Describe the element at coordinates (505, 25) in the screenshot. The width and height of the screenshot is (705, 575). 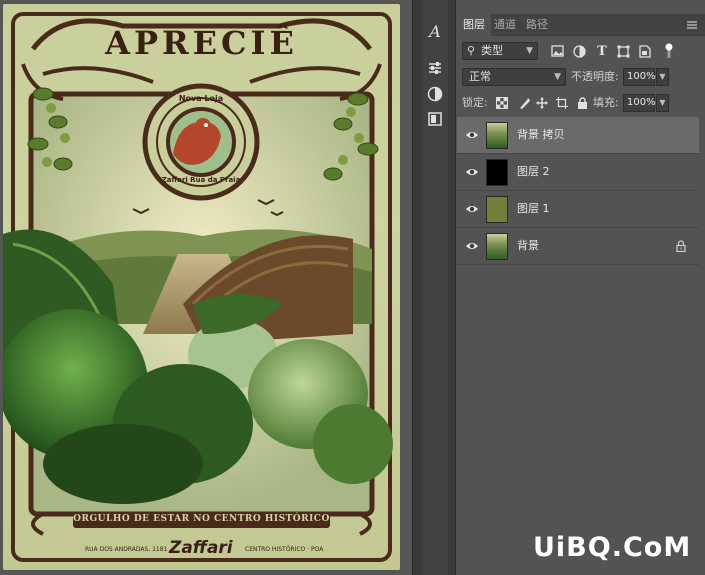
I see `tab-channels: 通道` at that location.